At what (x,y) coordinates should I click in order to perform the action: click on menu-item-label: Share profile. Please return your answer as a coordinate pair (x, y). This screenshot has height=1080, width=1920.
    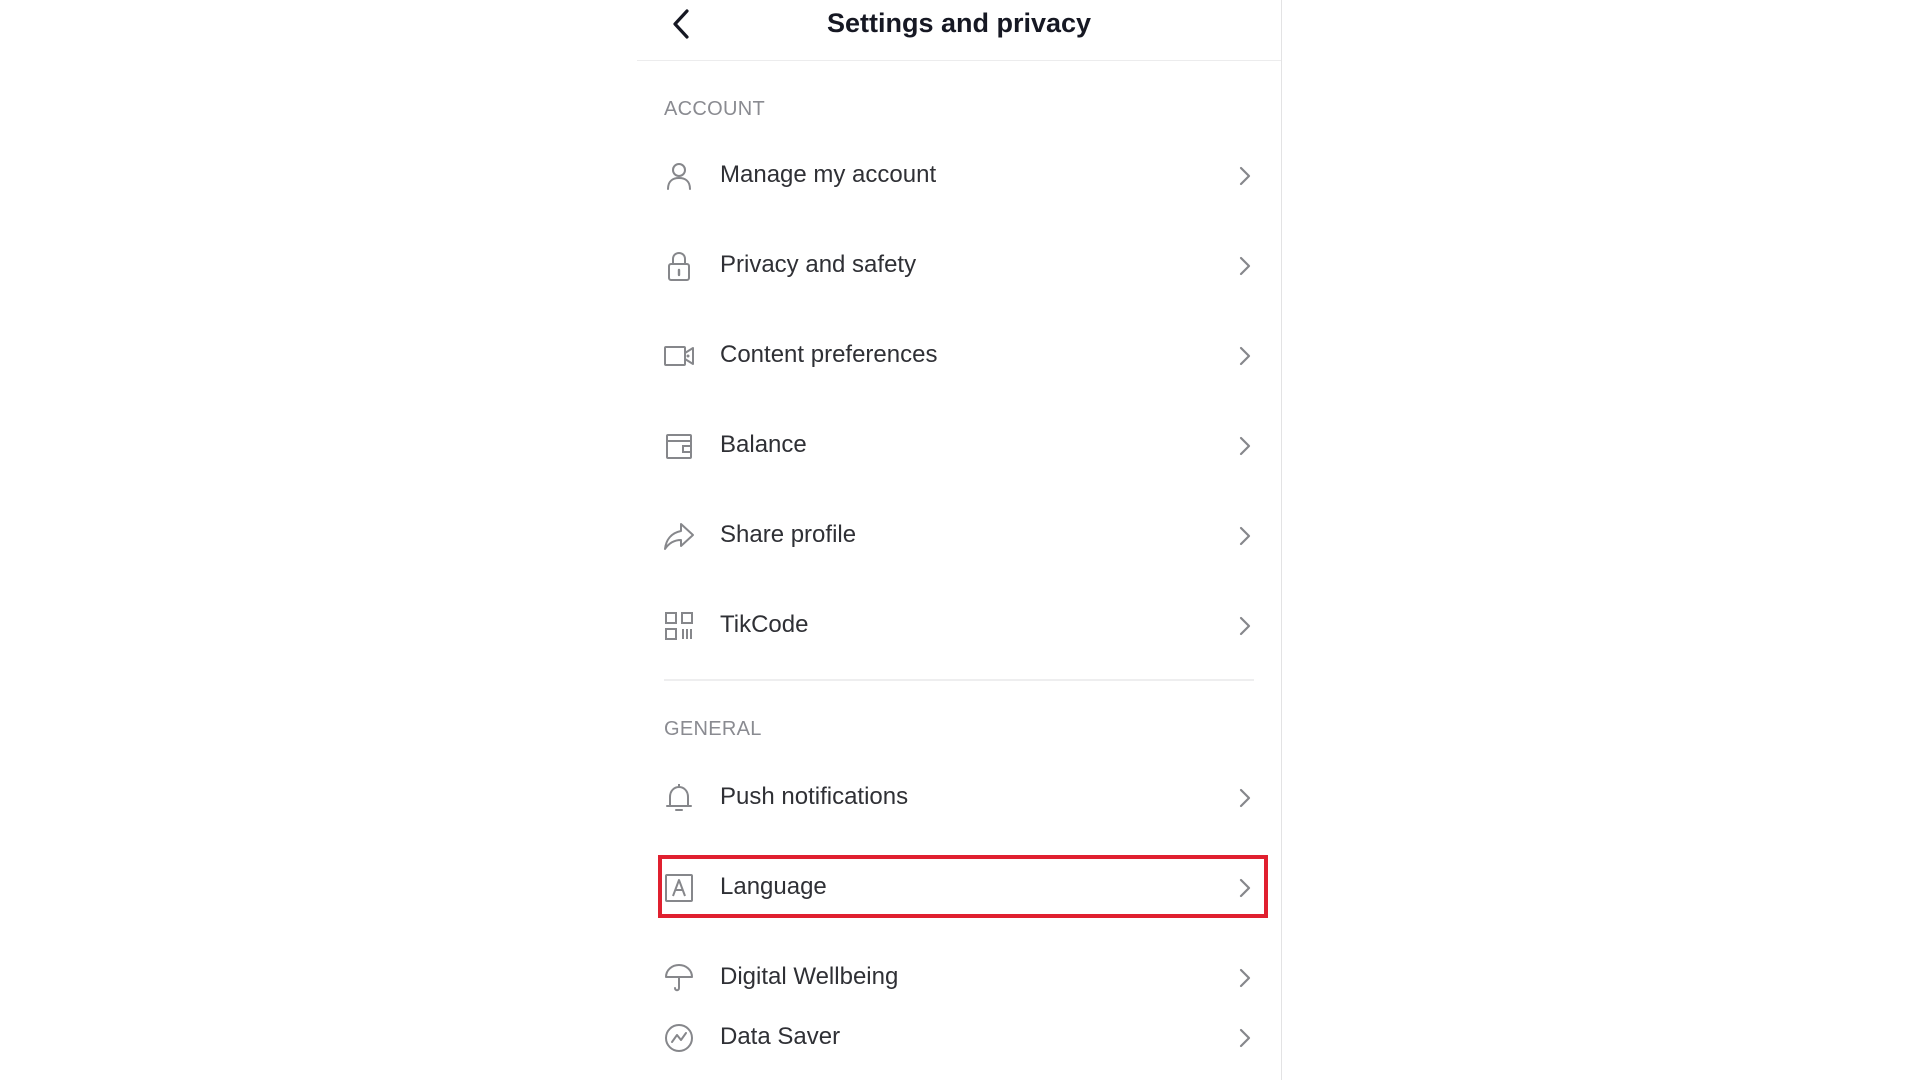
    Looking at the image, I should click on (788, 534).